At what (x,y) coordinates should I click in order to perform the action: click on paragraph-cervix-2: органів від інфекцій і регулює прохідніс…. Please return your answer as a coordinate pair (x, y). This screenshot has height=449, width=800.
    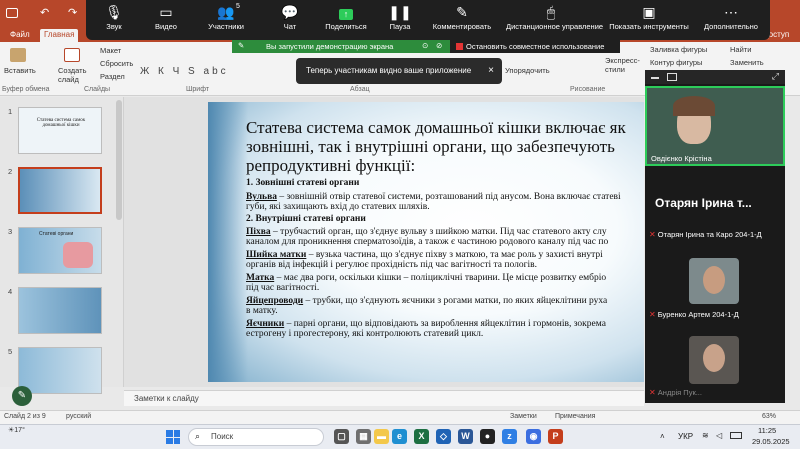
    Looking at the image, I should click on (391, 265).